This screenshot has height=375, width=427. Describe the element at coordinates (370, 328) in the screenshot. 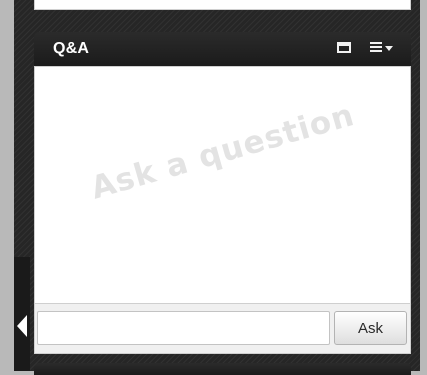

I see `ask-button: Ask` at that location.